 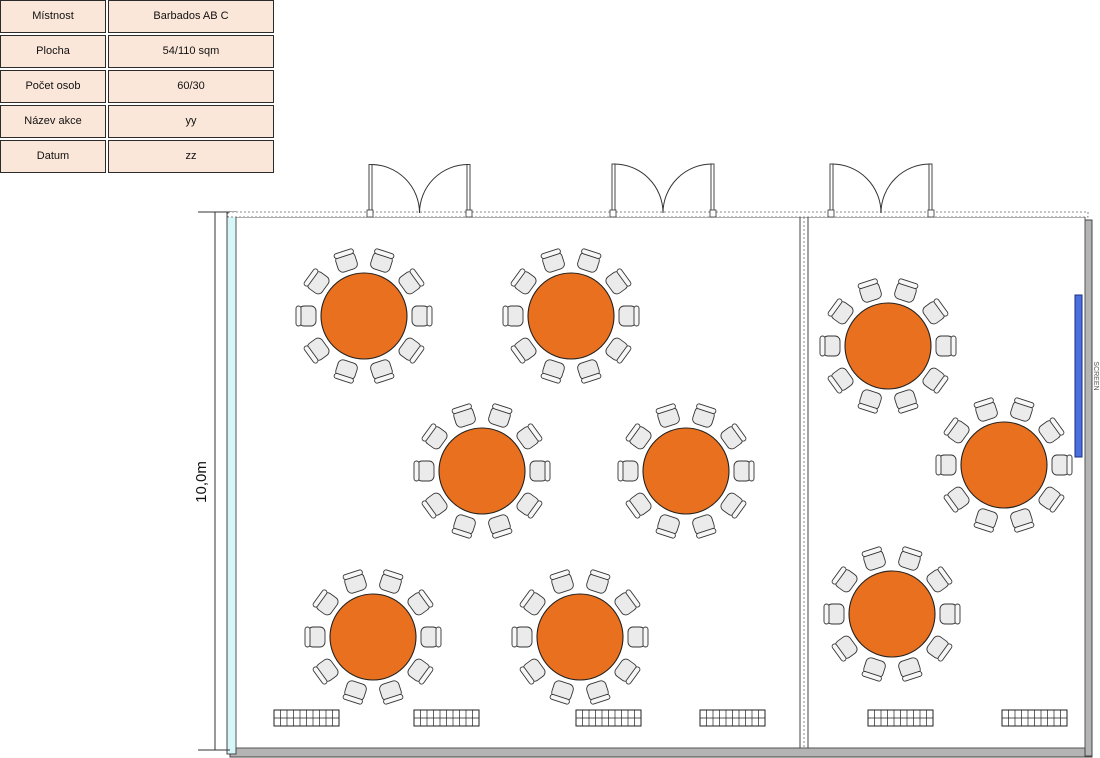 What do you see at coordinates (1078, 376) in the screenshot?
I see `screen` at bounding box center [1078, 376].